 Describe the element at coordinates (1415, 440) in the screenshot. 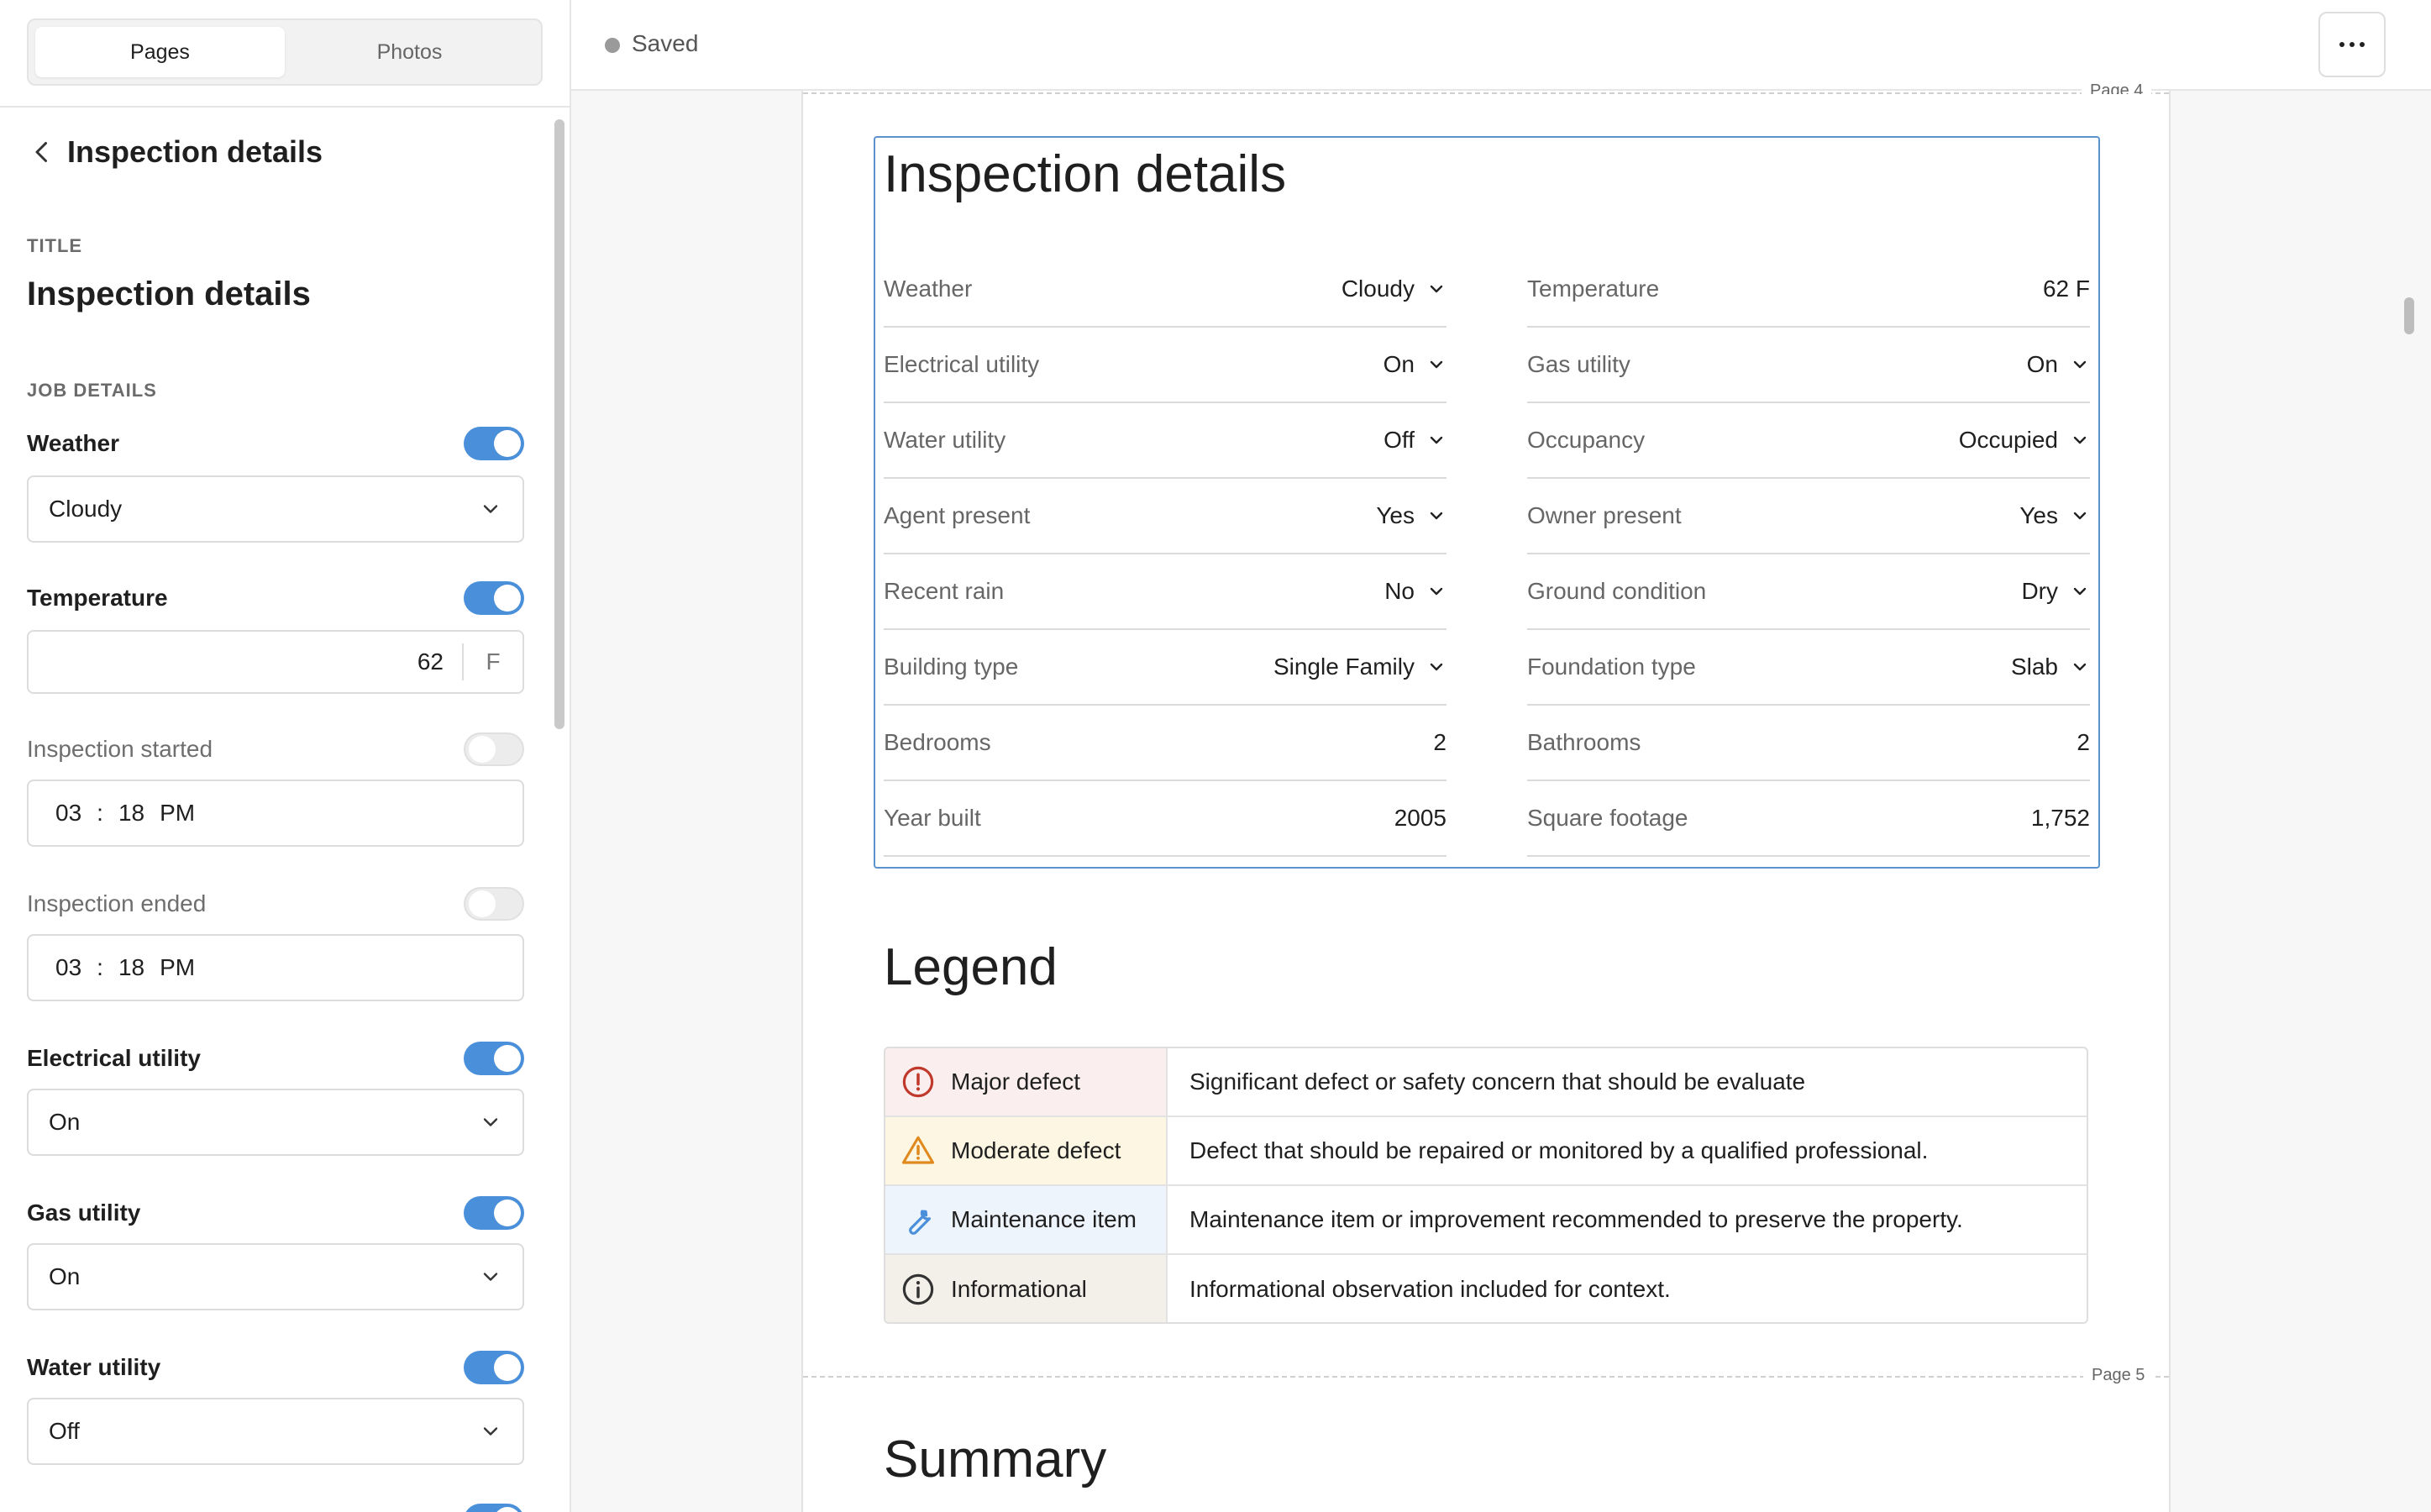

I see `detail-value-select: Off` at that location.